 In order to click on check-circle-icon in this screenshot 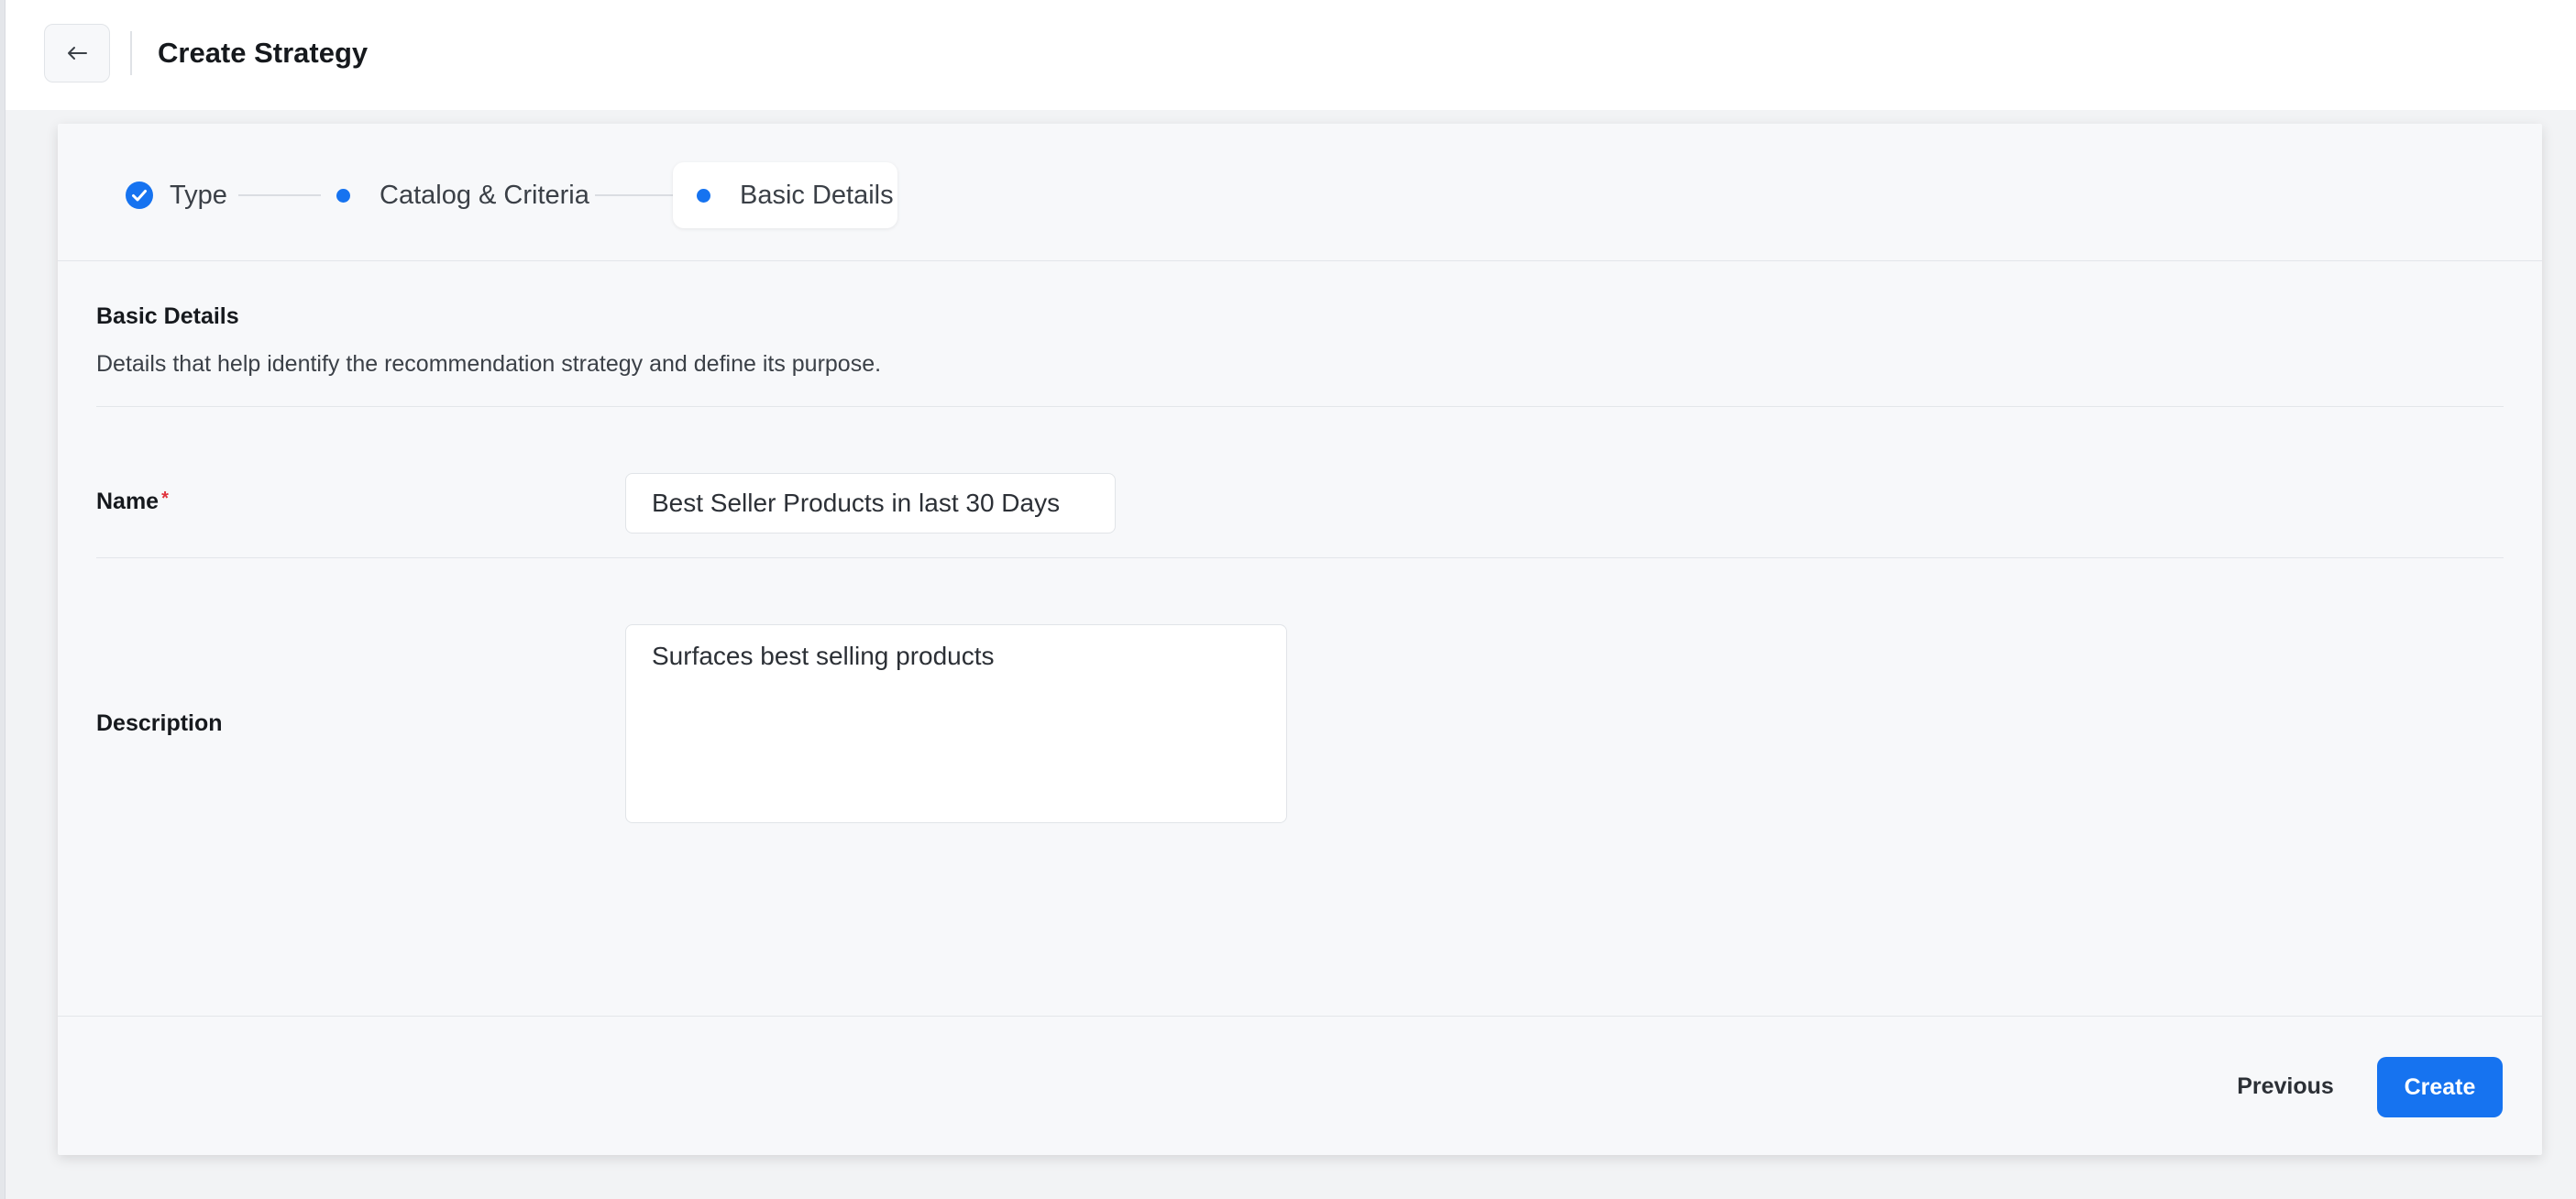, I will do `click(139, 195)`.